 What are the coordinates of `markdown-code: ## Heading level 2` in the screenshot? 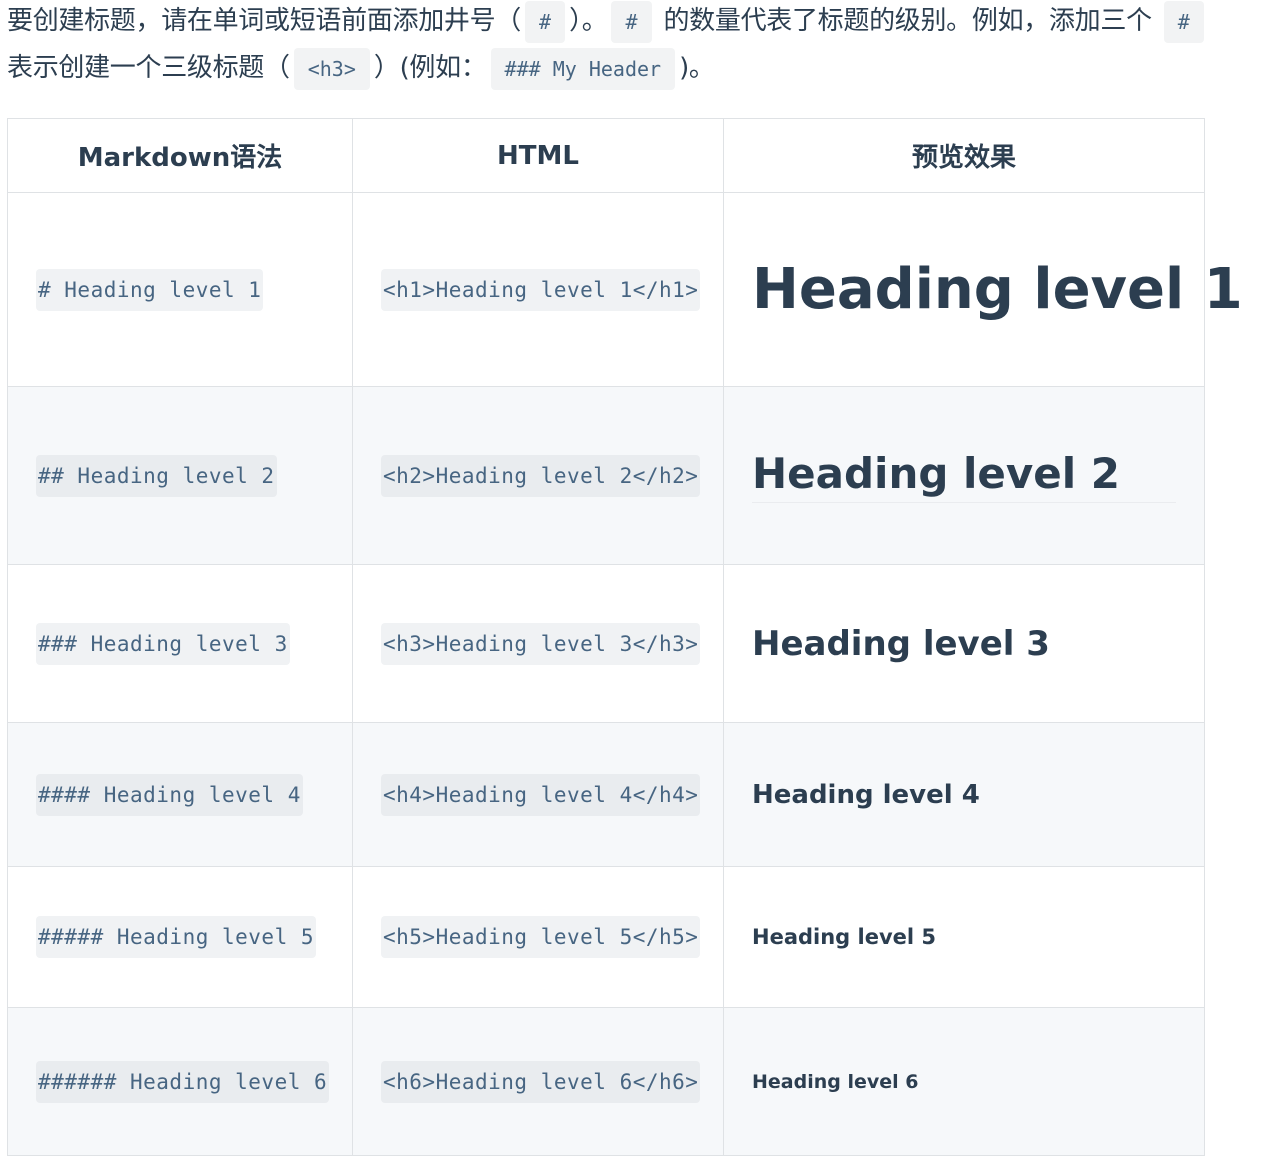 It's located at (156, 475).